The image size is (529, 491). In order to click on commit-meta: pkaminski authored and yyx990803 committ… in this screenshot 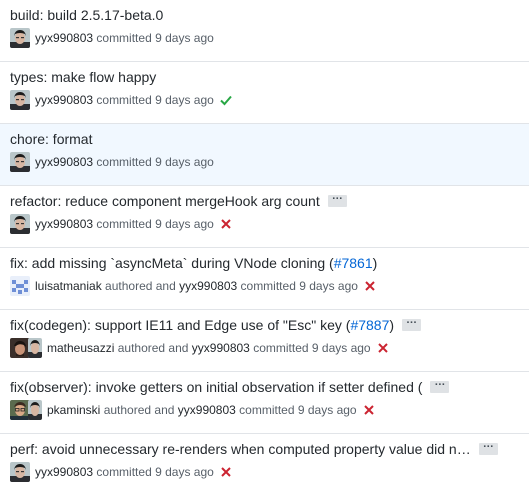, I will do `click(193, 410)`.